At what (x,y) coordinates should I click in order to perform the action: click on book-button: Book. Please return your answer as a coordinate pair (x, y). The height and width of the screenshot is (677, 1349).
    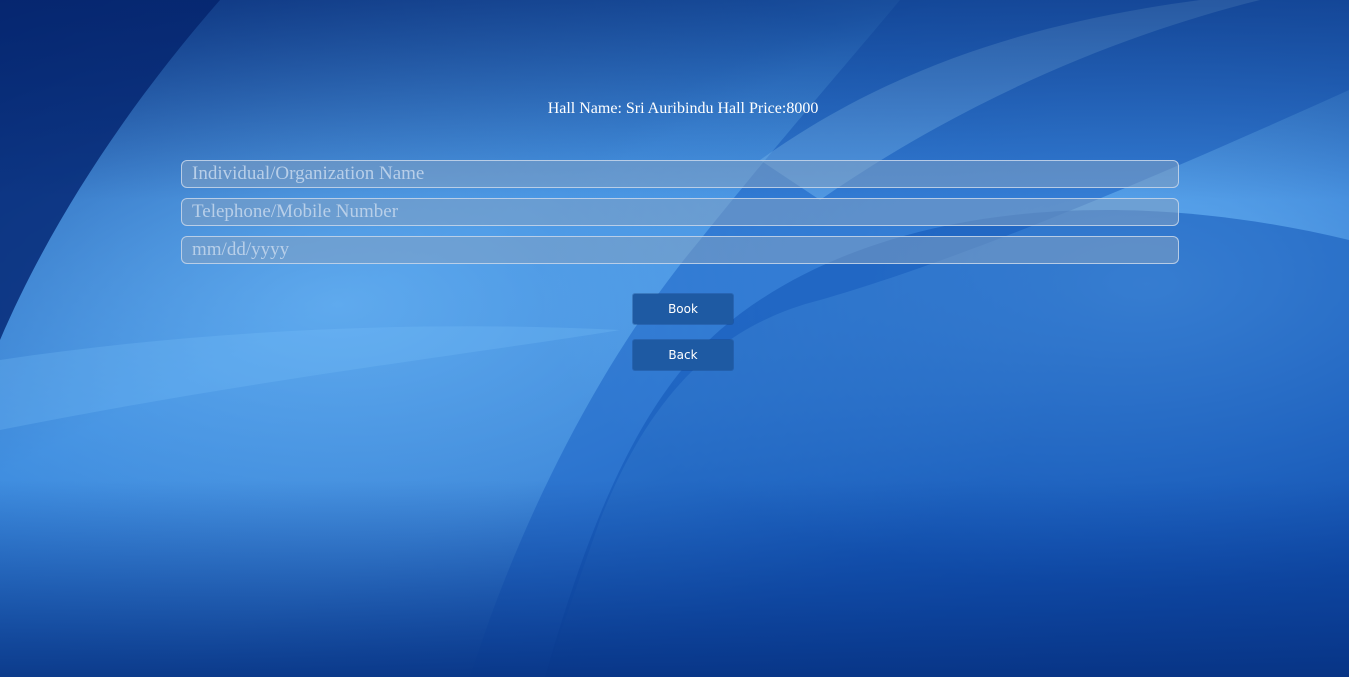
    Looking at the image, I should click on (683, 309).